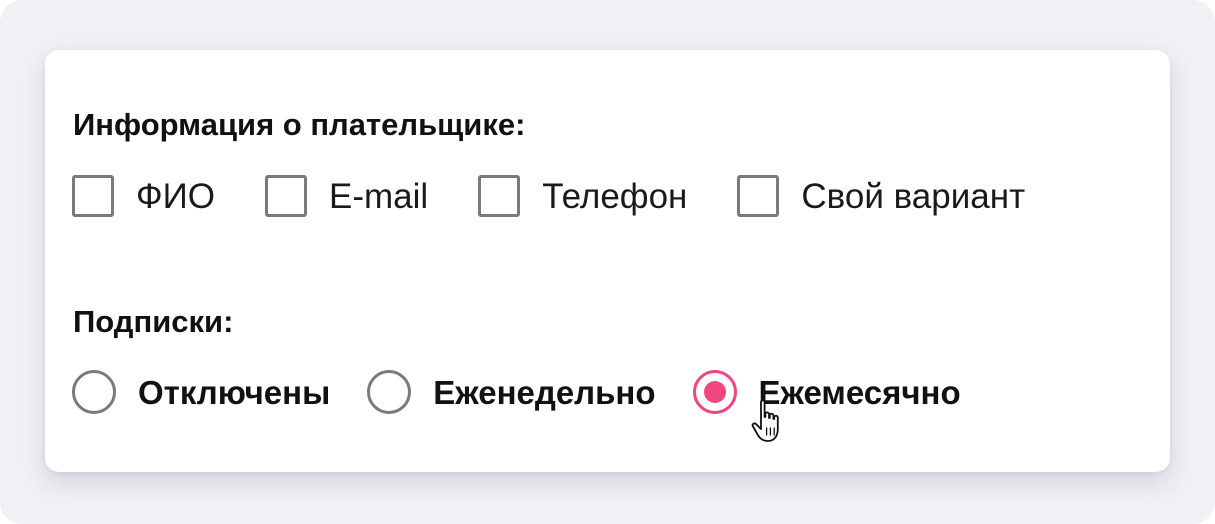  I want to click on subscription-options-group: Отключены Еженедельно Ежемесячно, so click(535, 392).